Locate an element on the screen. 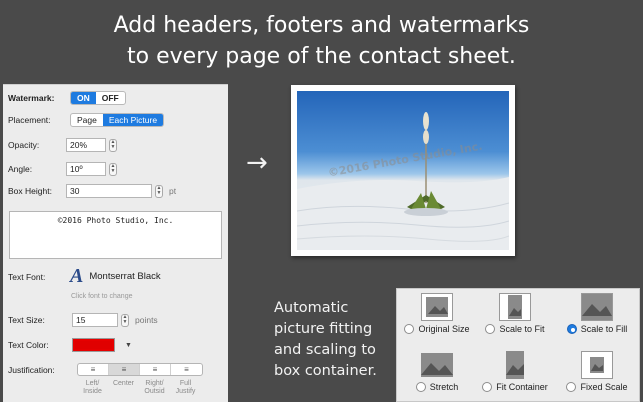  watermark-toggle: ON OFF is located at coordinates (98, 98).